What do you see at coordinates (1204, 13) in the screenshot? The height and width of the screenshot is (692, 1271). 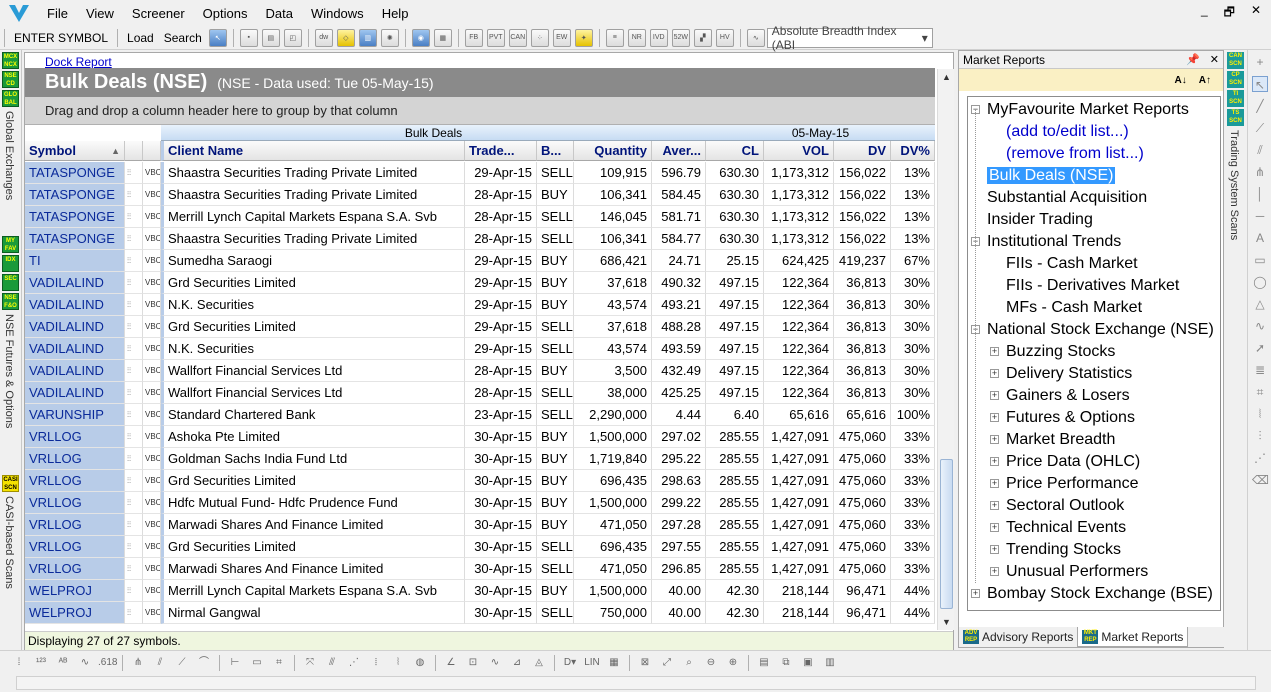 I see `minimize-icon: _` at bounding box center [1204, 13].